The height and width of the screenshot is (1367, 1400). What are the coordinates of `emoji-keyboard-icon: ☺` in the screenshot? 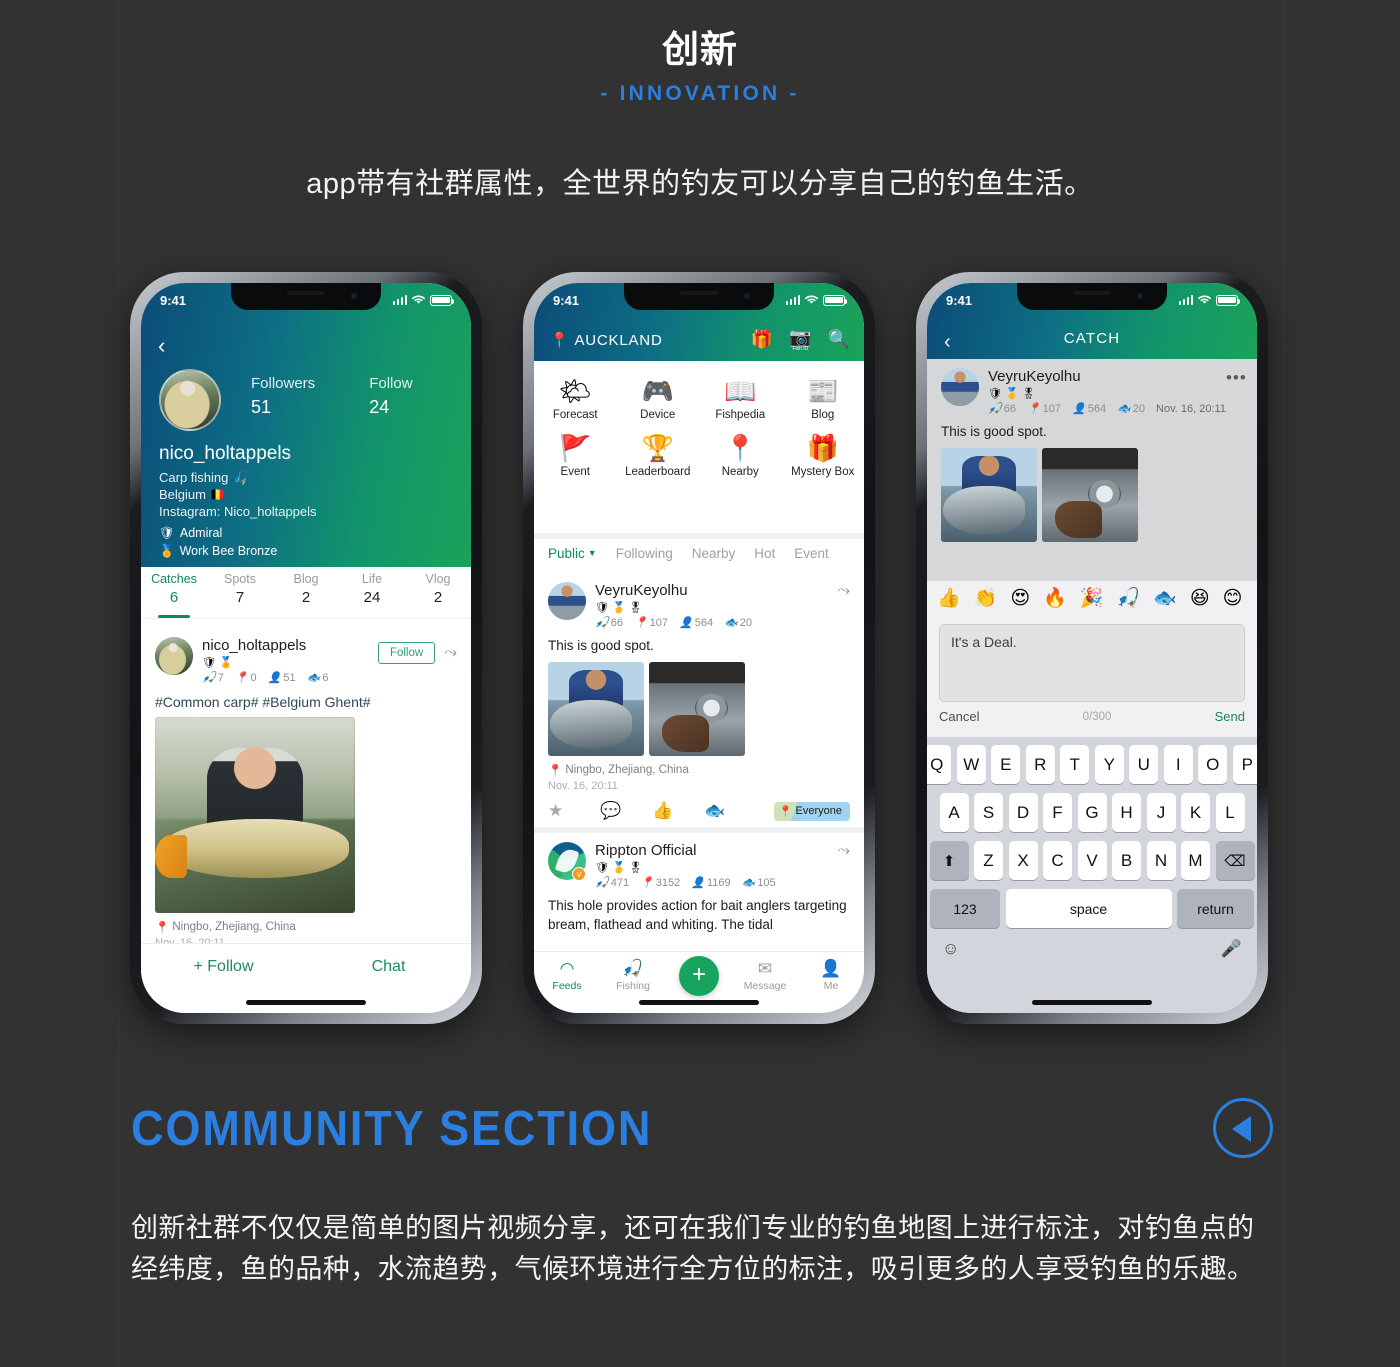 It's located at (950, 949).